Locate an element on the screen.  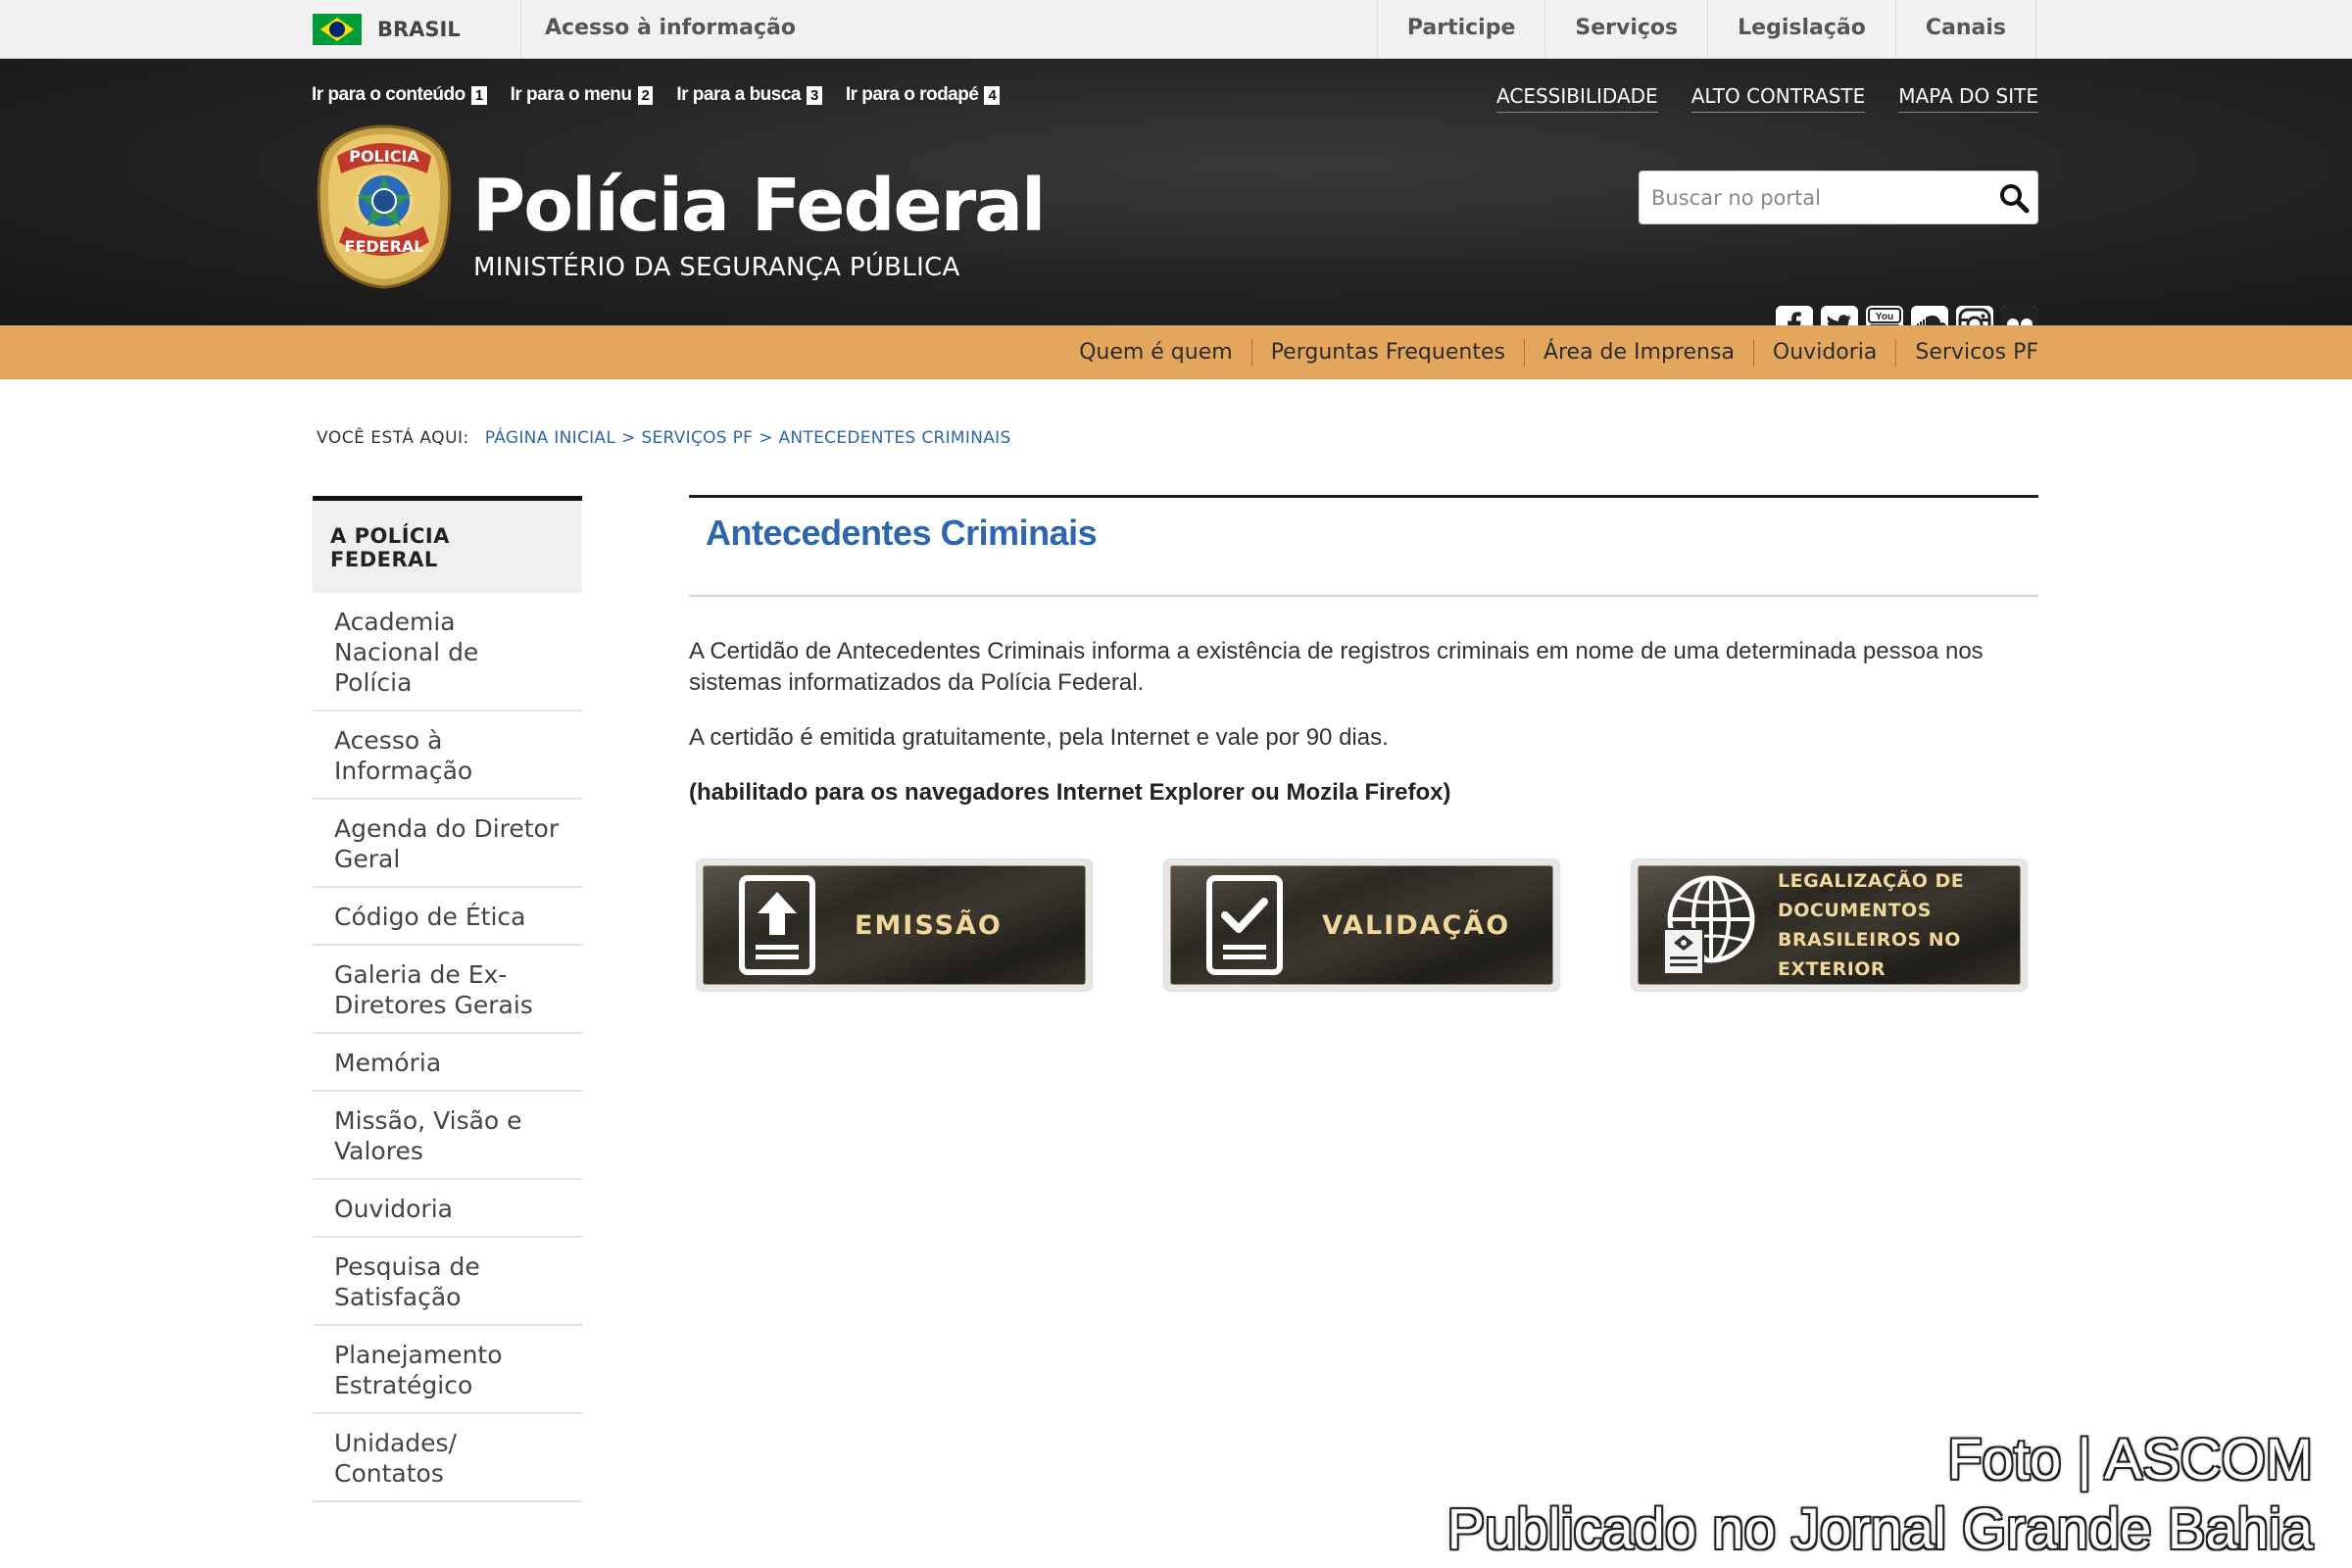
sidebar-item-memoria: Memória is located at coordinates (447, 1063).